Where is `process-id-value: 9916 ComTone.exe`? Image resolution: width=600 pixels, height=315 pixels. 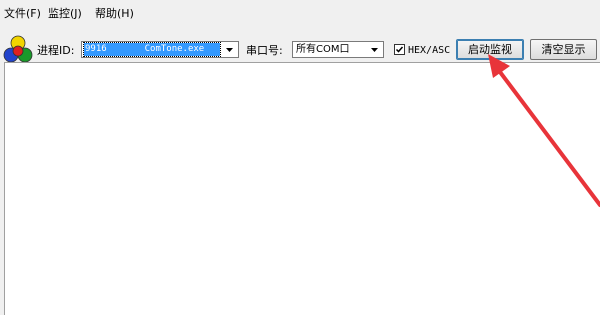 process-id-value: 9916 ComTone.exe is located at coordinates (152, 49).